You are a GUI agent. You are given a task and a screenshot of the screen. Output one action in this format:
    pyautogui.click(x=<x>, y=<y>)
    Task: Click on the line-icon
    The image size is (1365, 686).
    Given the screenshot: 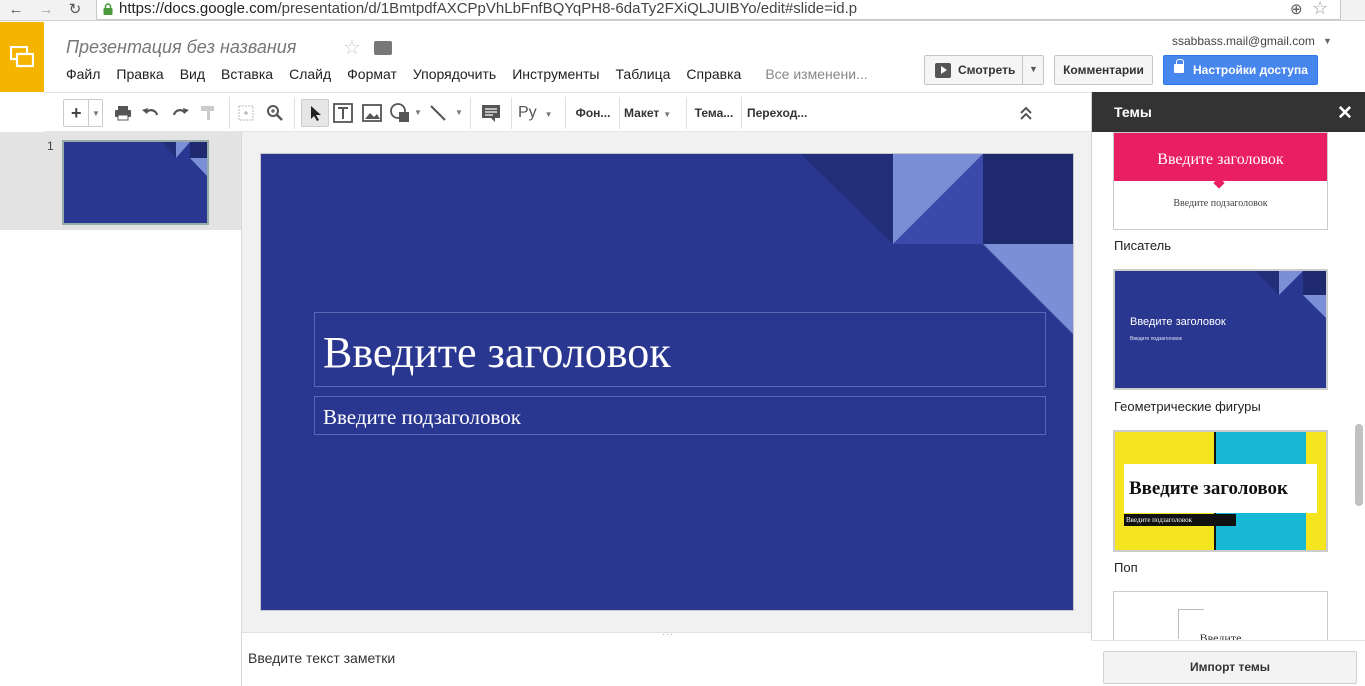 What is the action you would take?
    pyautogui.click(x=438, y=113)
    